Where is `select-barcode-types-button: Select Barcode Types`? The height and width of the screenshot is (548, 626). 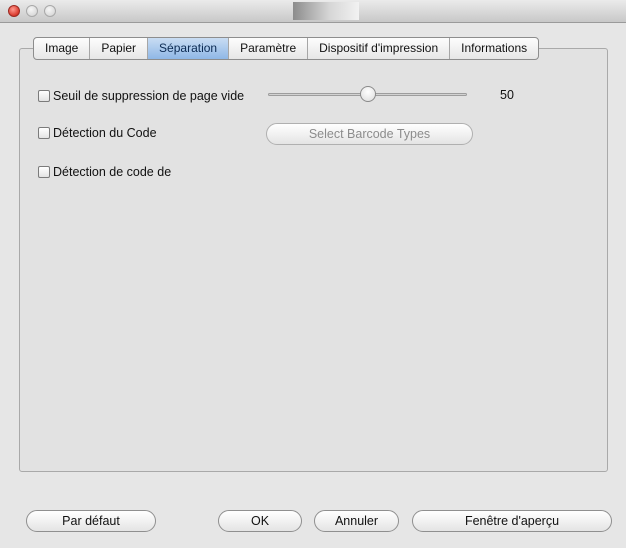 select-barcode-types-button: Select Barcode Types is located at coordinates (369, 134).